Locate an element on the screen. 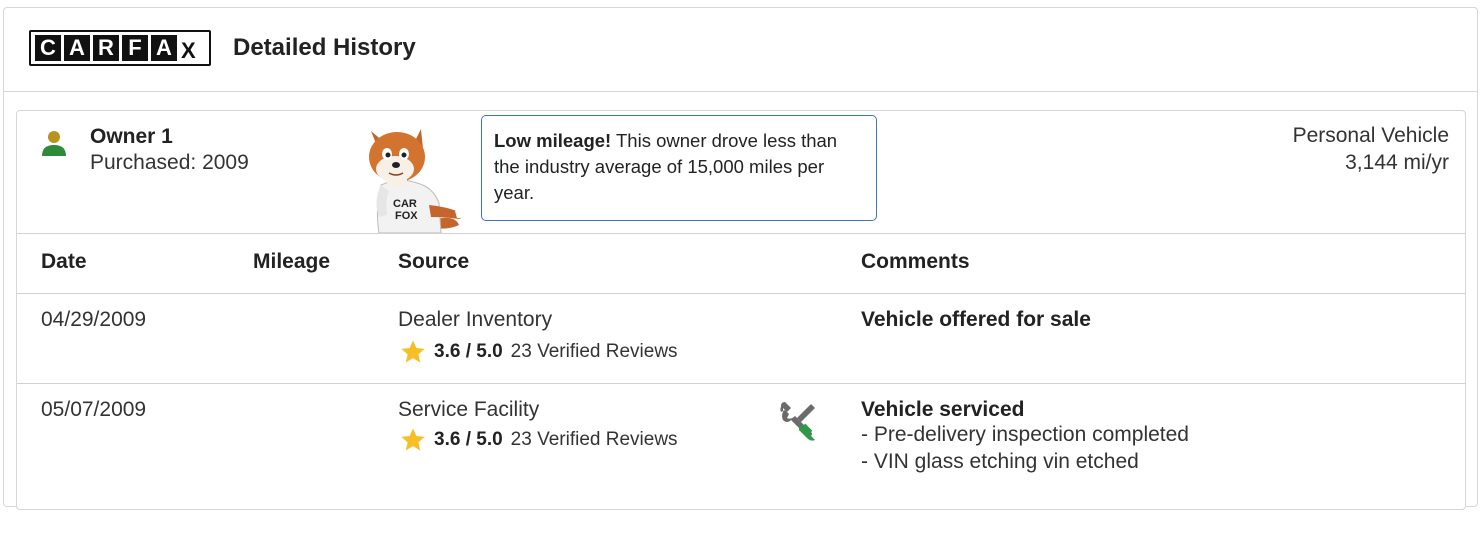 This screenshot has height=533, width=1484. row-date: 05/07/2009 is located at coordinates (94, 409).